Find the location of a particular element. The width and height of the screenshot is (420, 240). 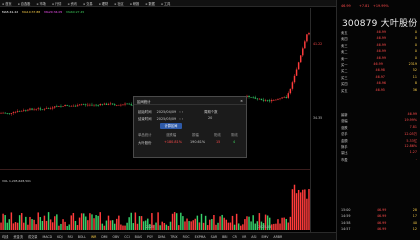

indicator-tab: CR is located at coordinates (234, 237).